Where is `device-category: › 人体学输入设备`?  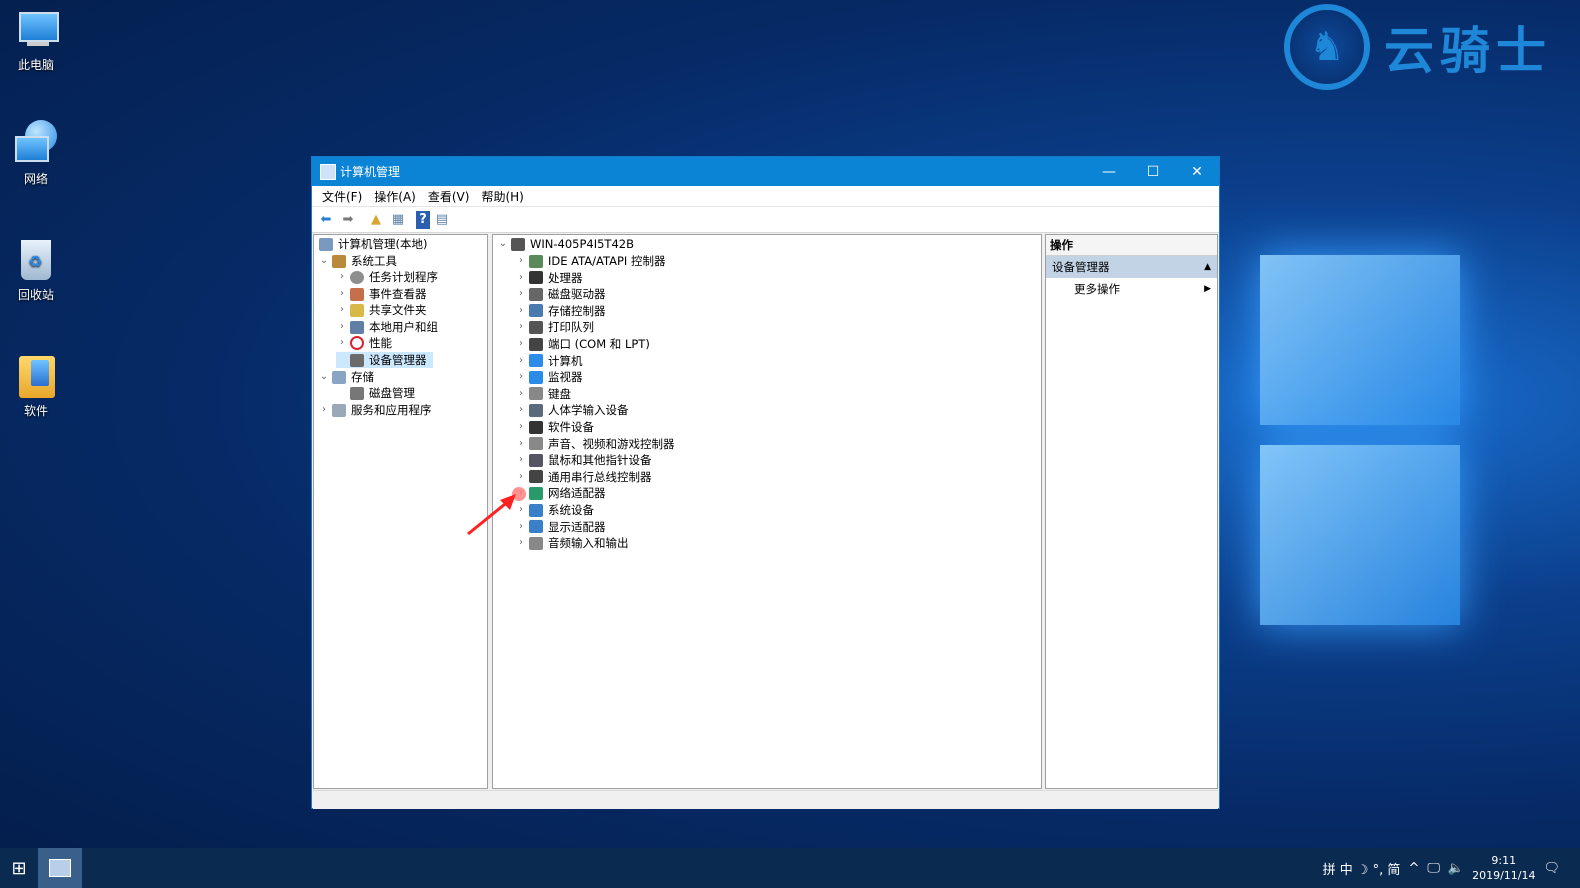
device-category: › 人体学输入设备 is located at coordinates (572, 410).